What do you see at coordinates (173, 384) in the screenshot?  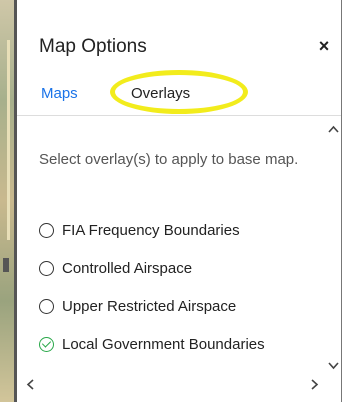 I see `horizontal-scrollbar` at bounding box center [173, 384].